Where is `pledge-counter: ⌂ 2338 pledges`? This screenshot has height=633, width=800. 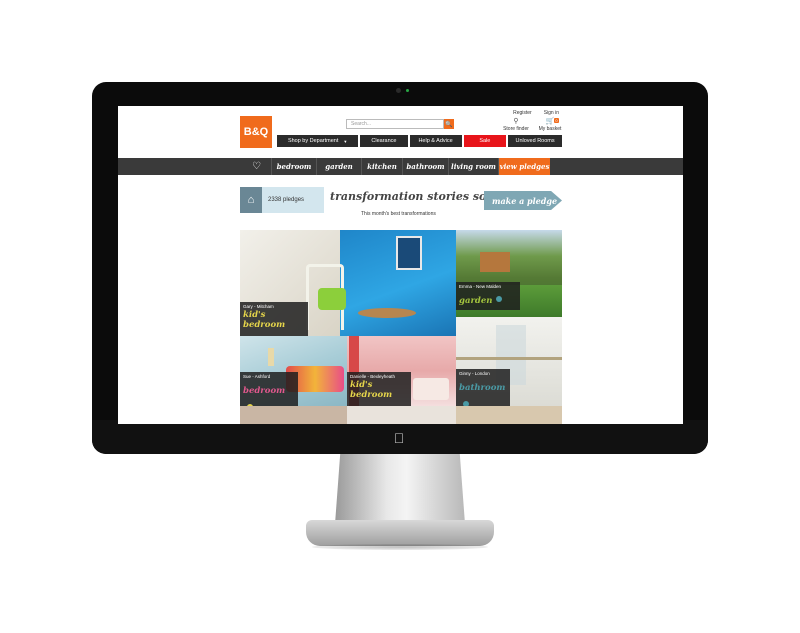 pledge-counter: ⌂ 2338 pledges is located at coordinates (282, 200).